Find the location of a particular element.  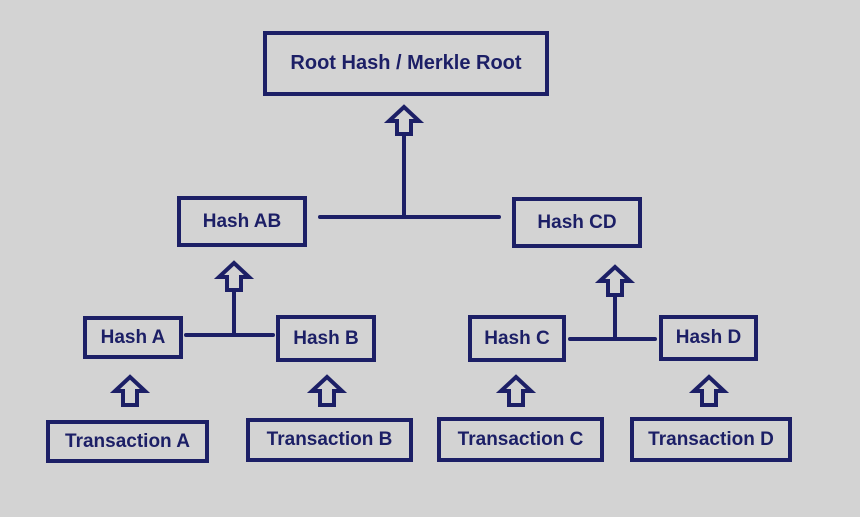

hash-c-node: Hash C is located at coordinates (517, 338).